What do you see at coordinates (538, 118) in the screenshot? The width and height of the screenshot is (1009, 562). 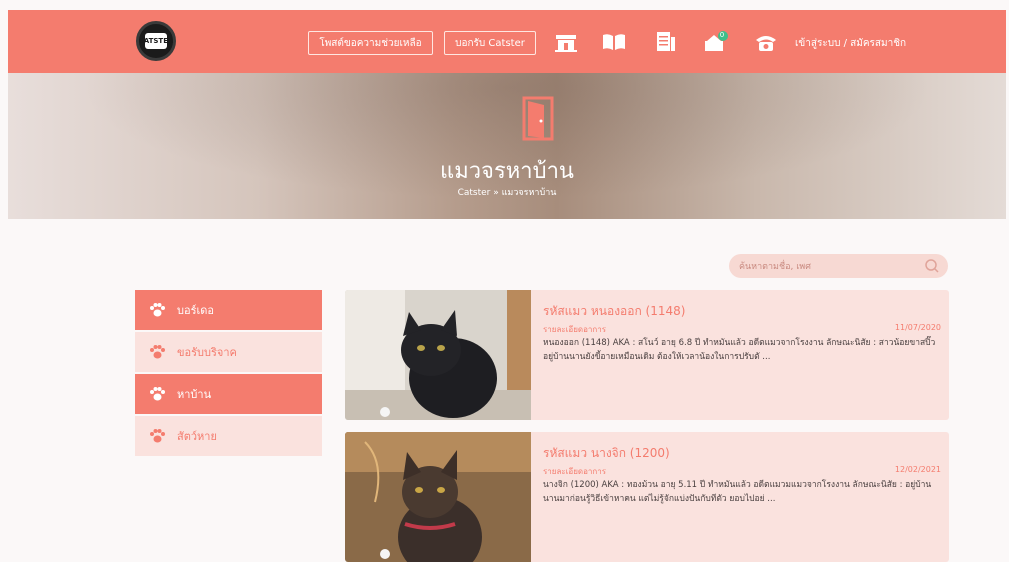 I see `door-icon` at bounding box center [538, 118].